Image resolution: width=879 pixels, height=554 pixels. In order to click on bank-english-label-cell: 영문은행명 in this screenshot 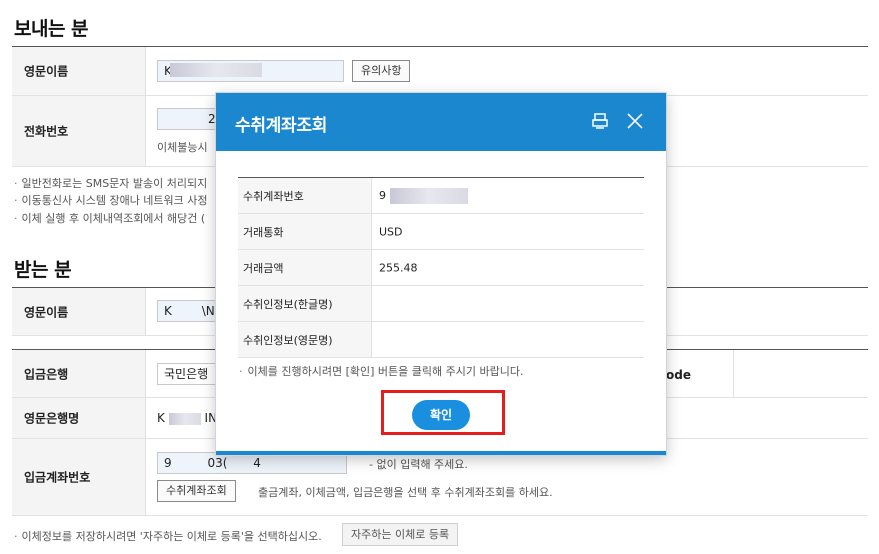, I will do `click(79, 418)`.